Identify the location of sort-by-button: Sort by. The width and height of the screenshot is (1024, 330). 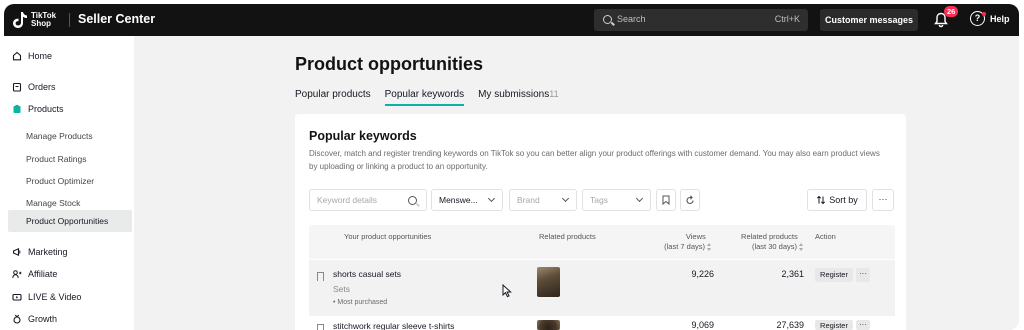
(837, 200).